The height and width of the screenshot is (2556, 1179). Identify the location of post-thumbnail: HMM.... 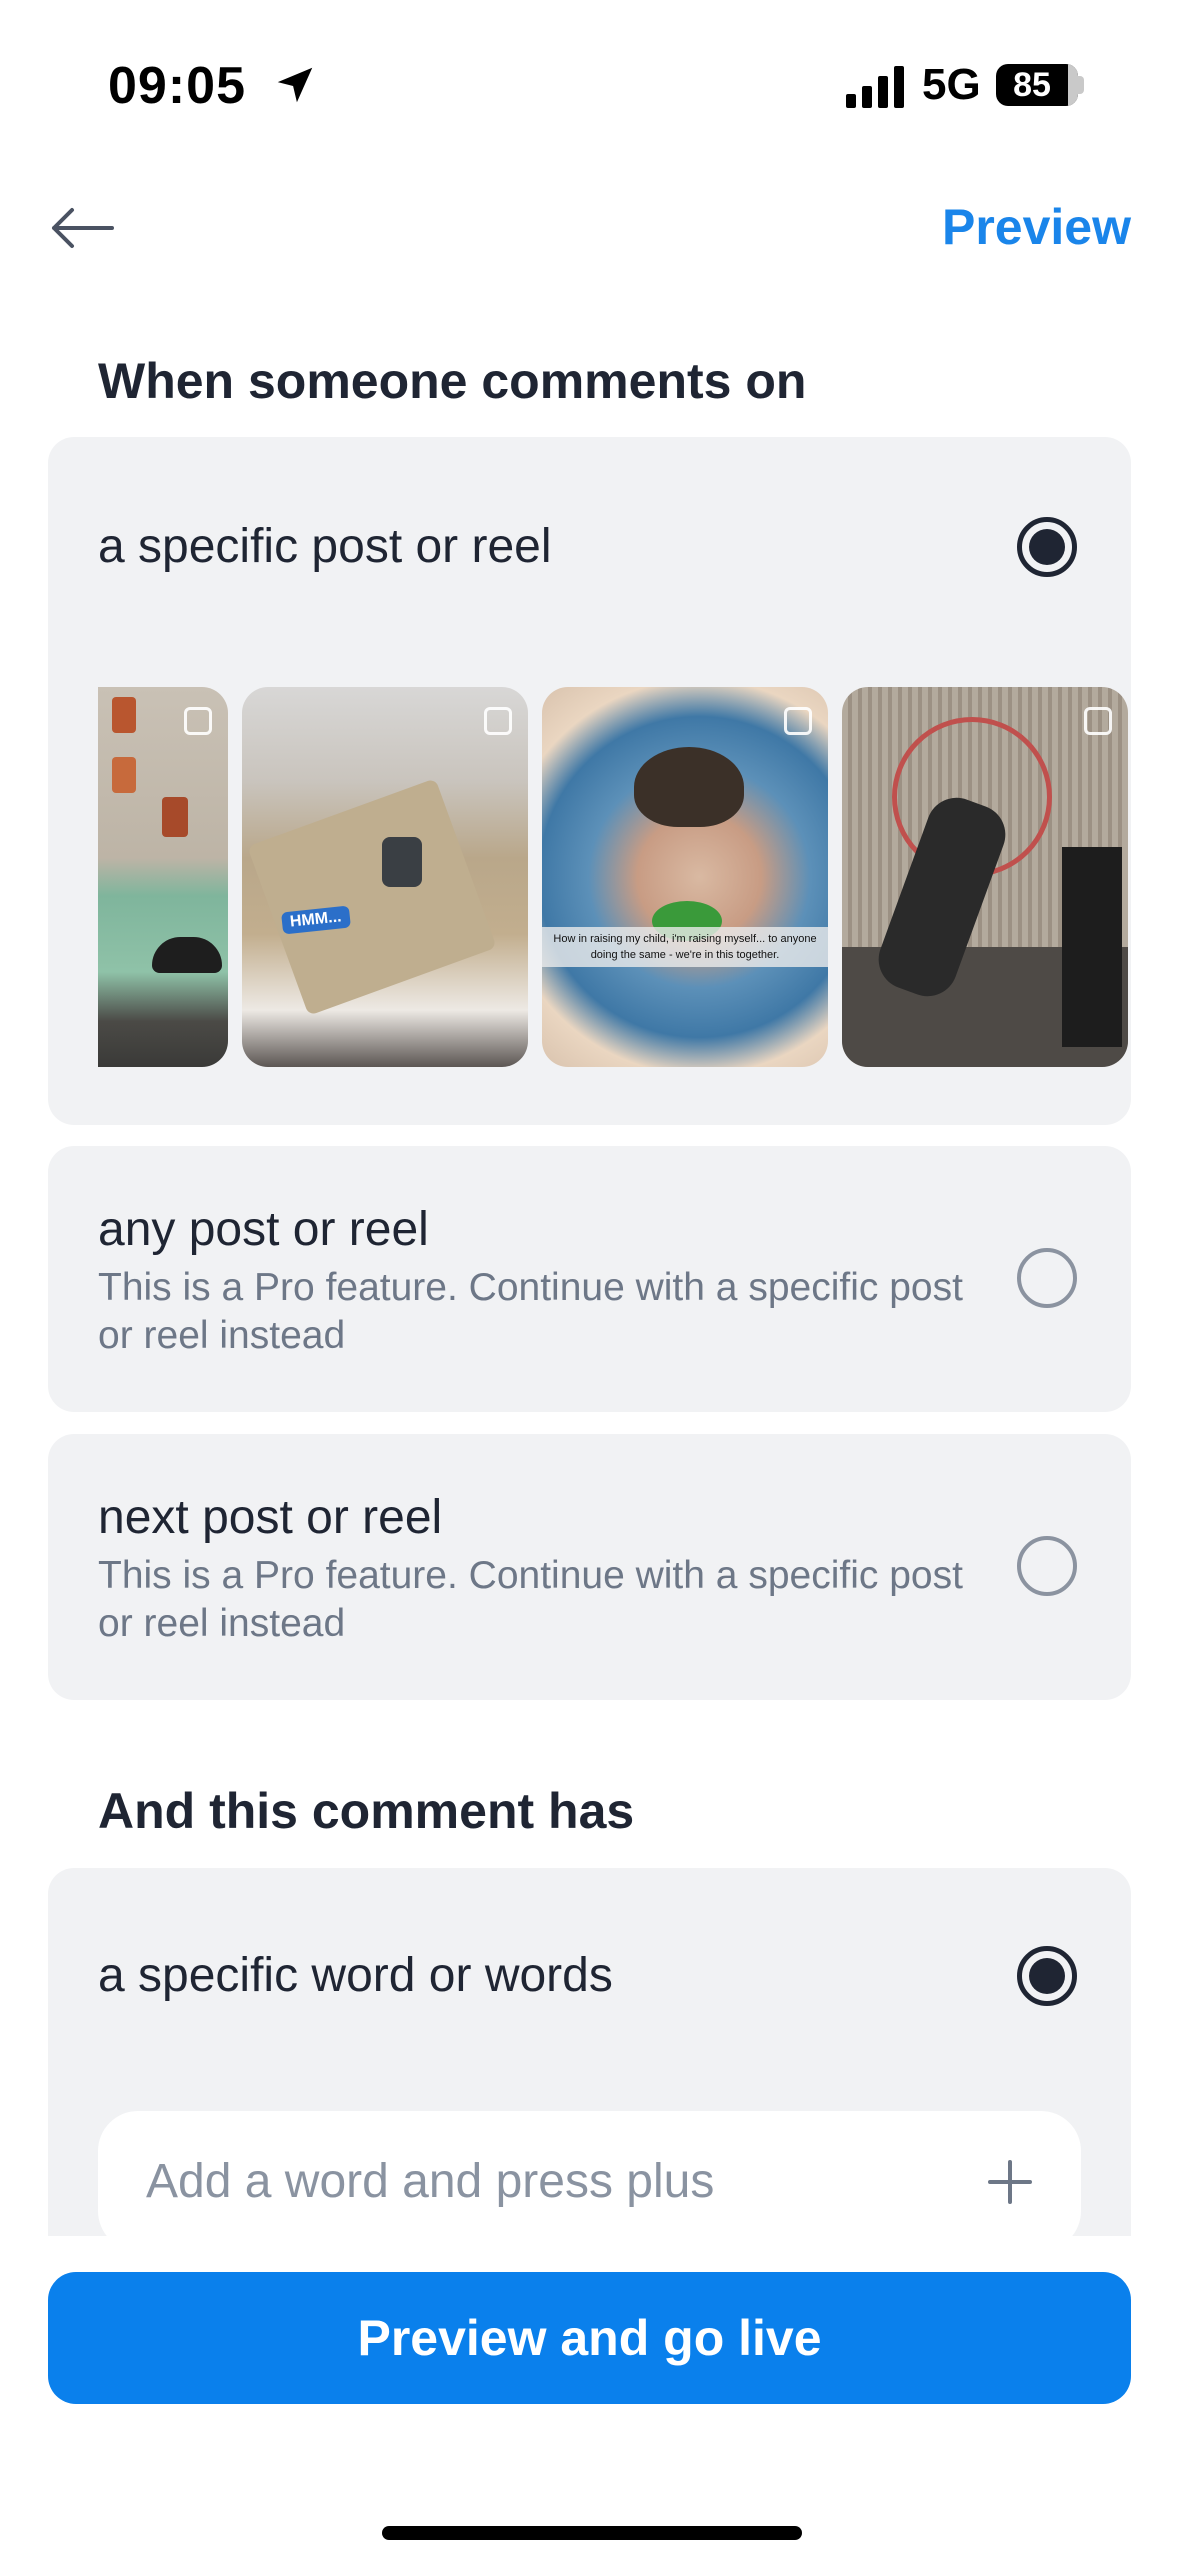
(385, 877).